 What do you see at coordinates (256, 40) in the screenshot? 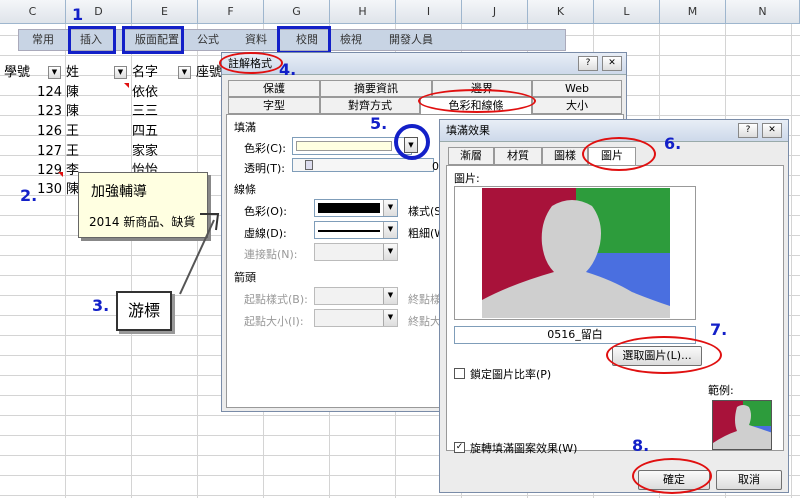
I see `tab-data: 資料` at bounding box center [256, 40].